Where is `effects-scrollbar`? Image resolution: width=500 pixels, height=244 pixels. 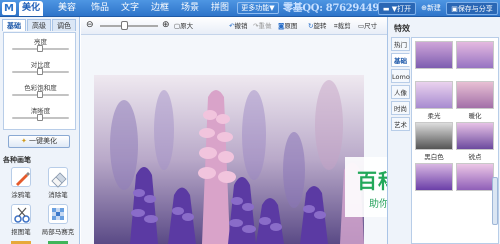
effects-scrollbar is located at coordinates (495, 201).